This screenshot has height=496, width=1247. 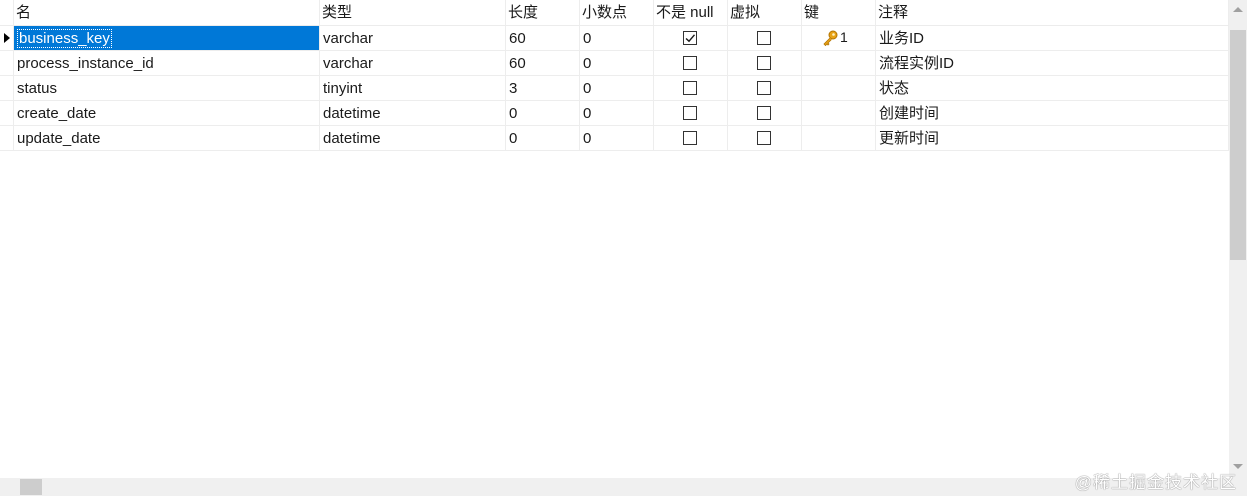 I want to click on field-name-cell: status, so click(x=167, y=88).